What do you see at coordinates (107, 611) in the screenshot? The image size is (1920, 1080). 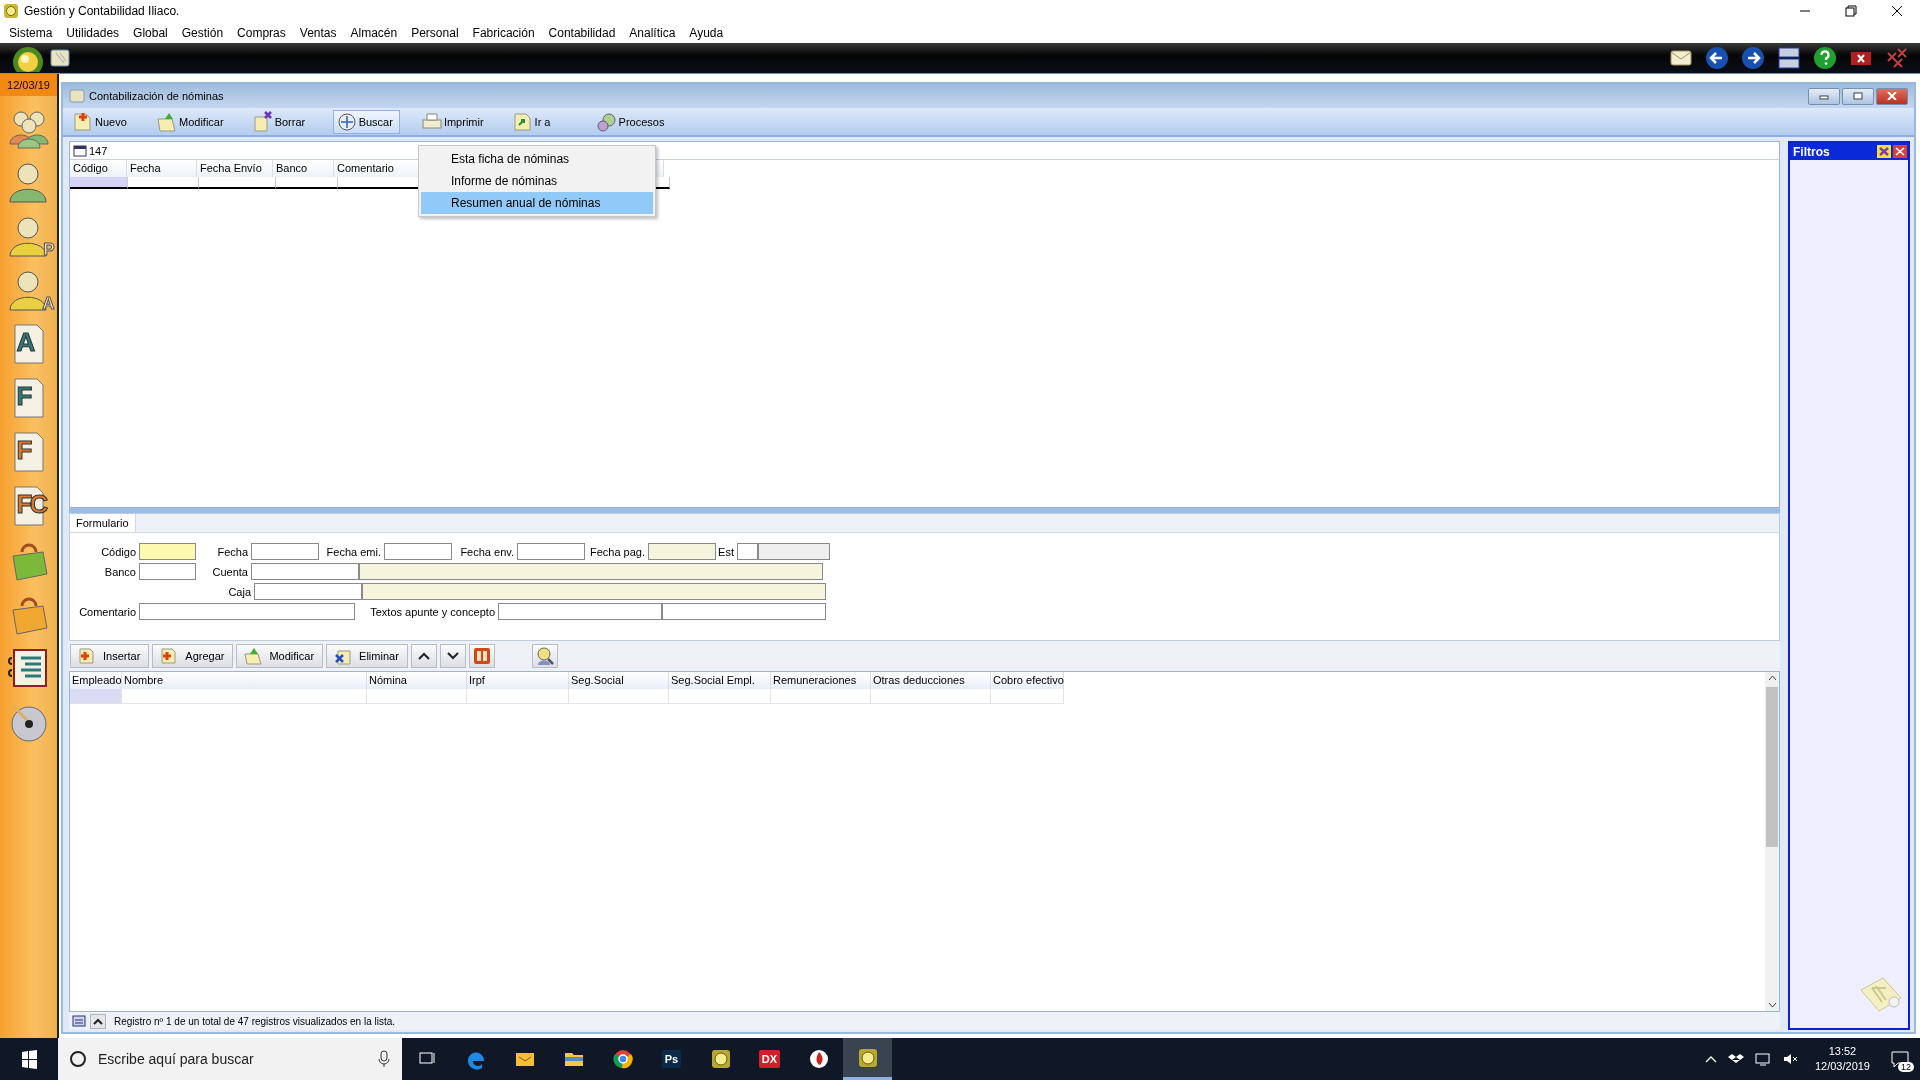 I see `field-label: Comentario` at bounding box center [107, 611].